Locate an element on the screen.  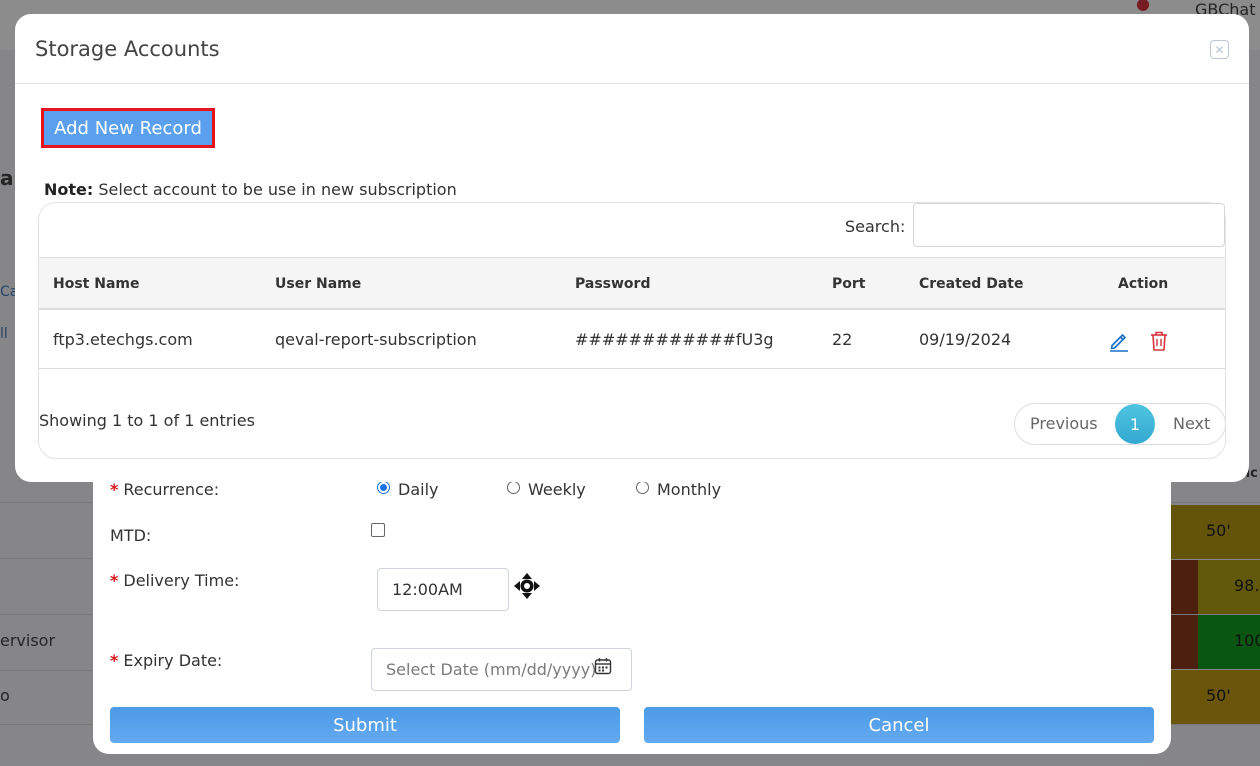
radio-daily is located at coordinates (383, 487).